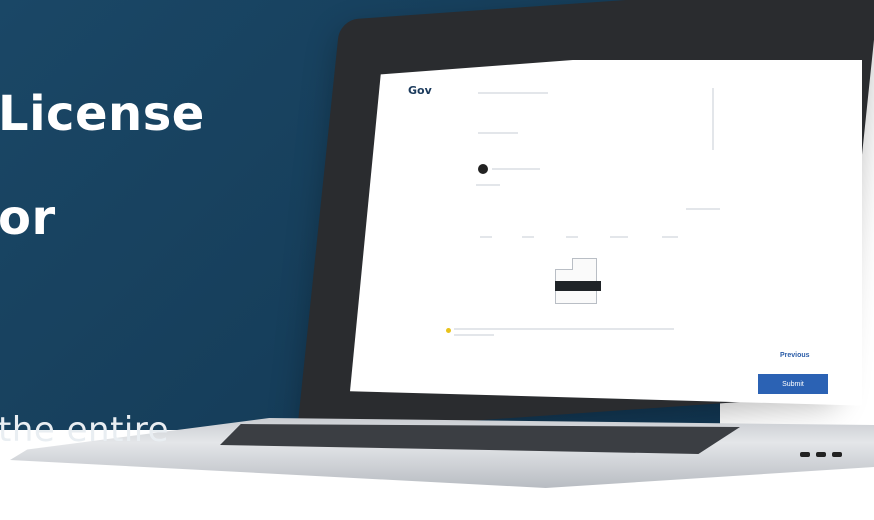 This screenshot has height=520, width=874. I want to click on logo-text: Gov, so click(420, 90).